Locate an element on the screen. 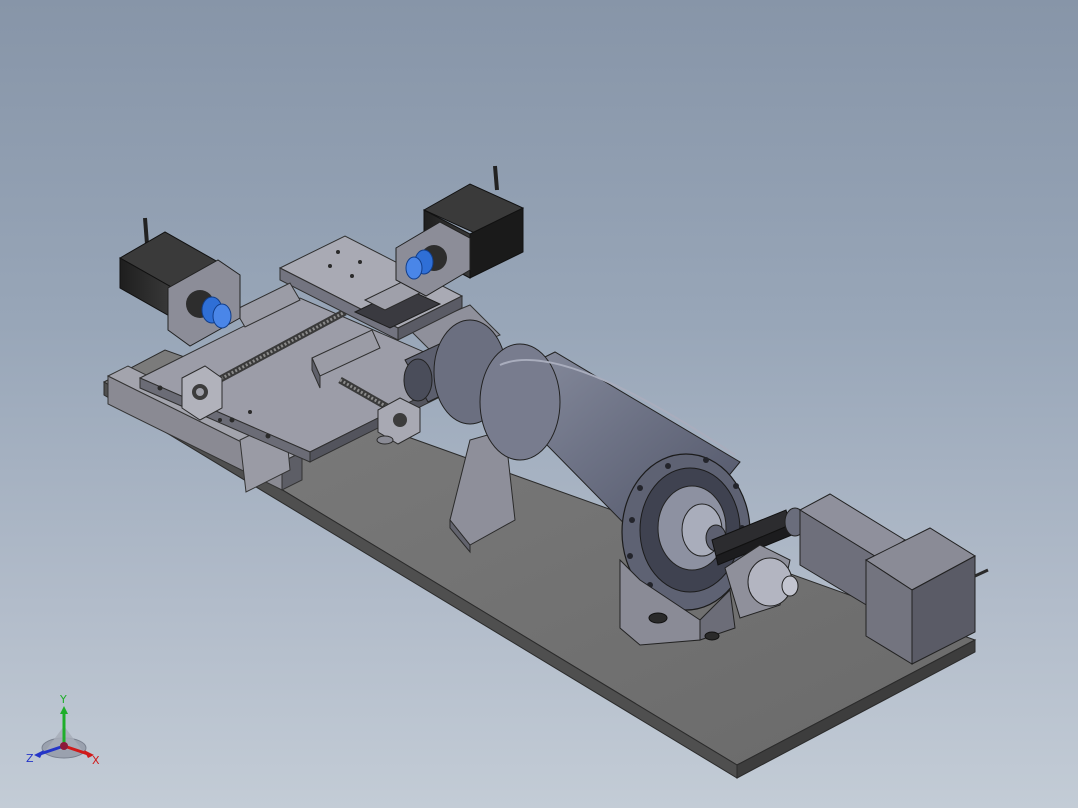 Image resolution: width=1078 pixels, height=808 pixels. triad-origin is located at coordinates (64, 746).